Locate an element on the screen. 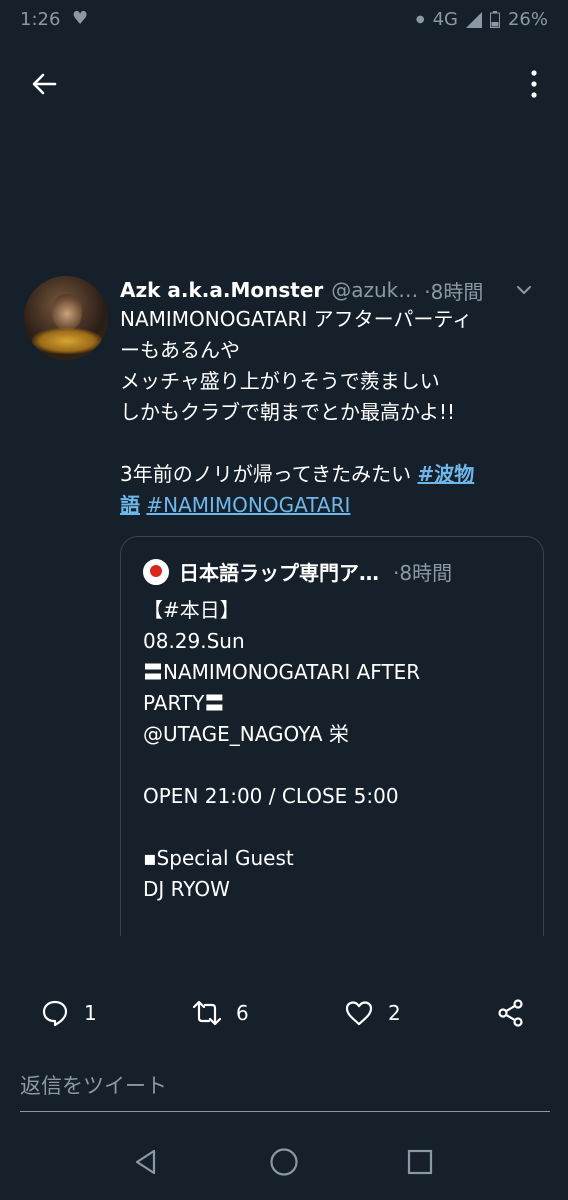 This screenshot has width=568, height=1200. triangle-back-icon is located at coordinates (145, 1162).